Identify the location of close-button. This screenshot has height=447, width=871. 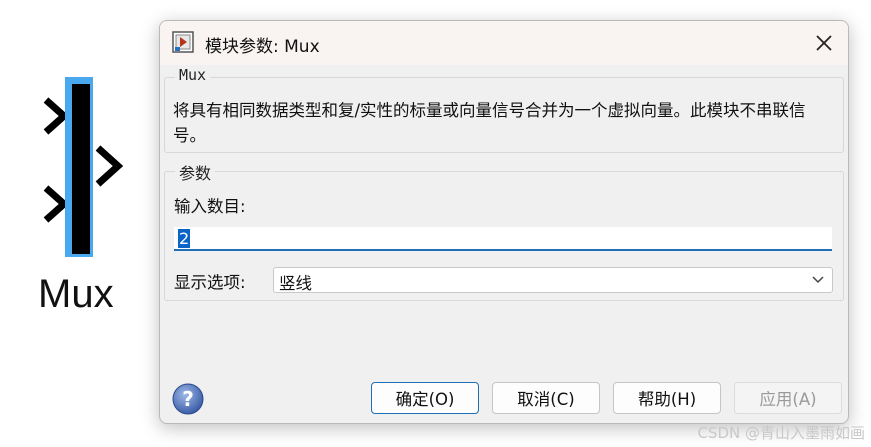
(824, 43).